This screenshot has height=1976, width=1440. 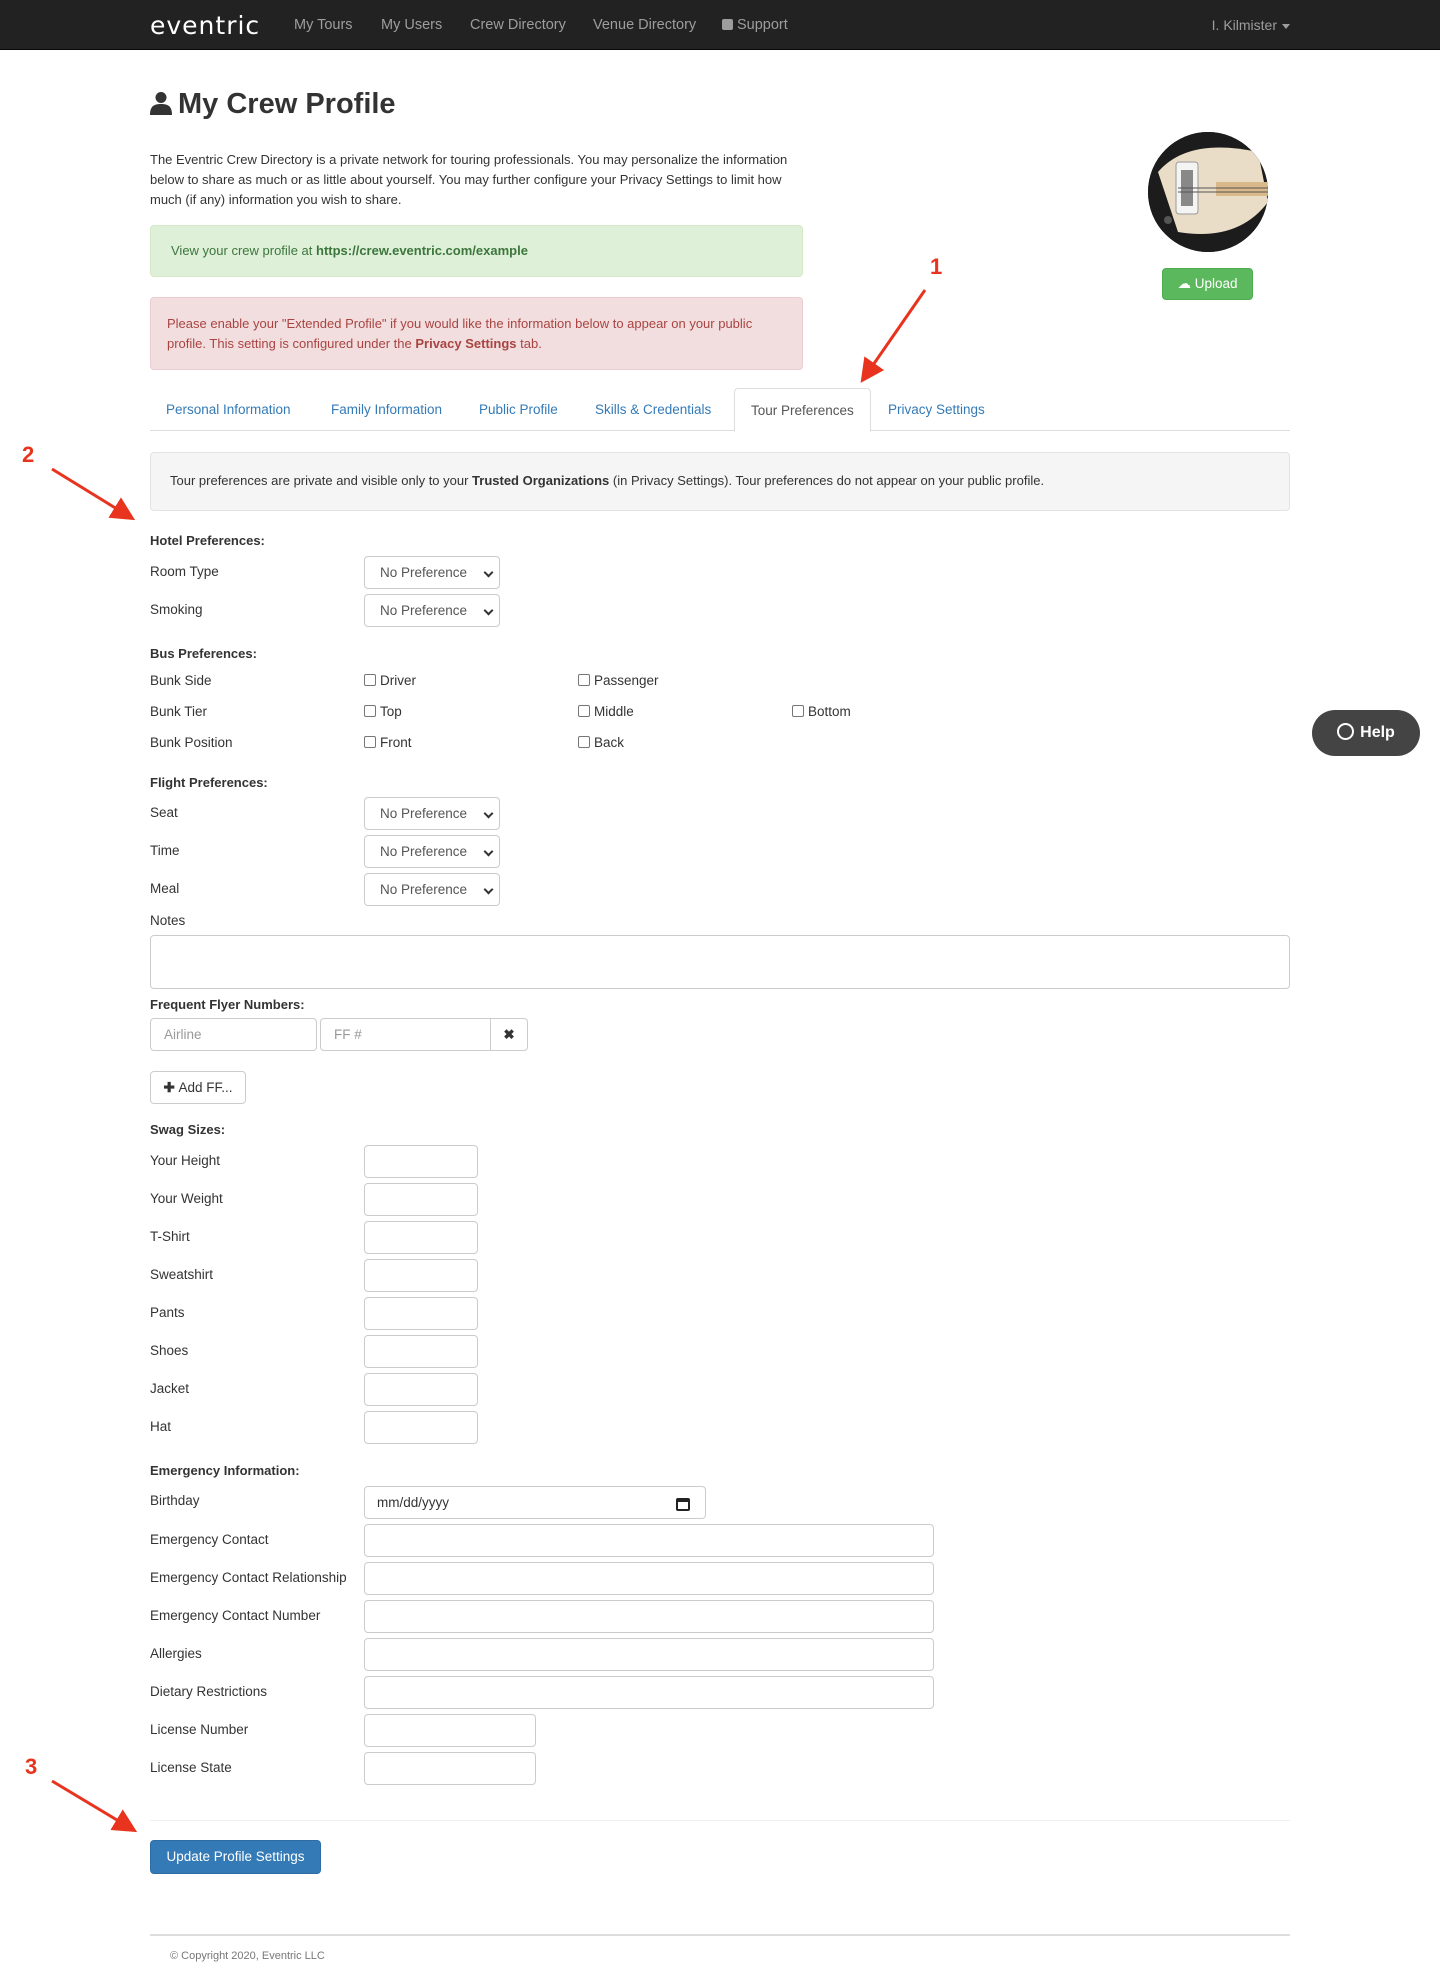 What do you see at coordinates (161, 103) in the screenshot?
I see `user-icon` at bounding box center [161, 103].